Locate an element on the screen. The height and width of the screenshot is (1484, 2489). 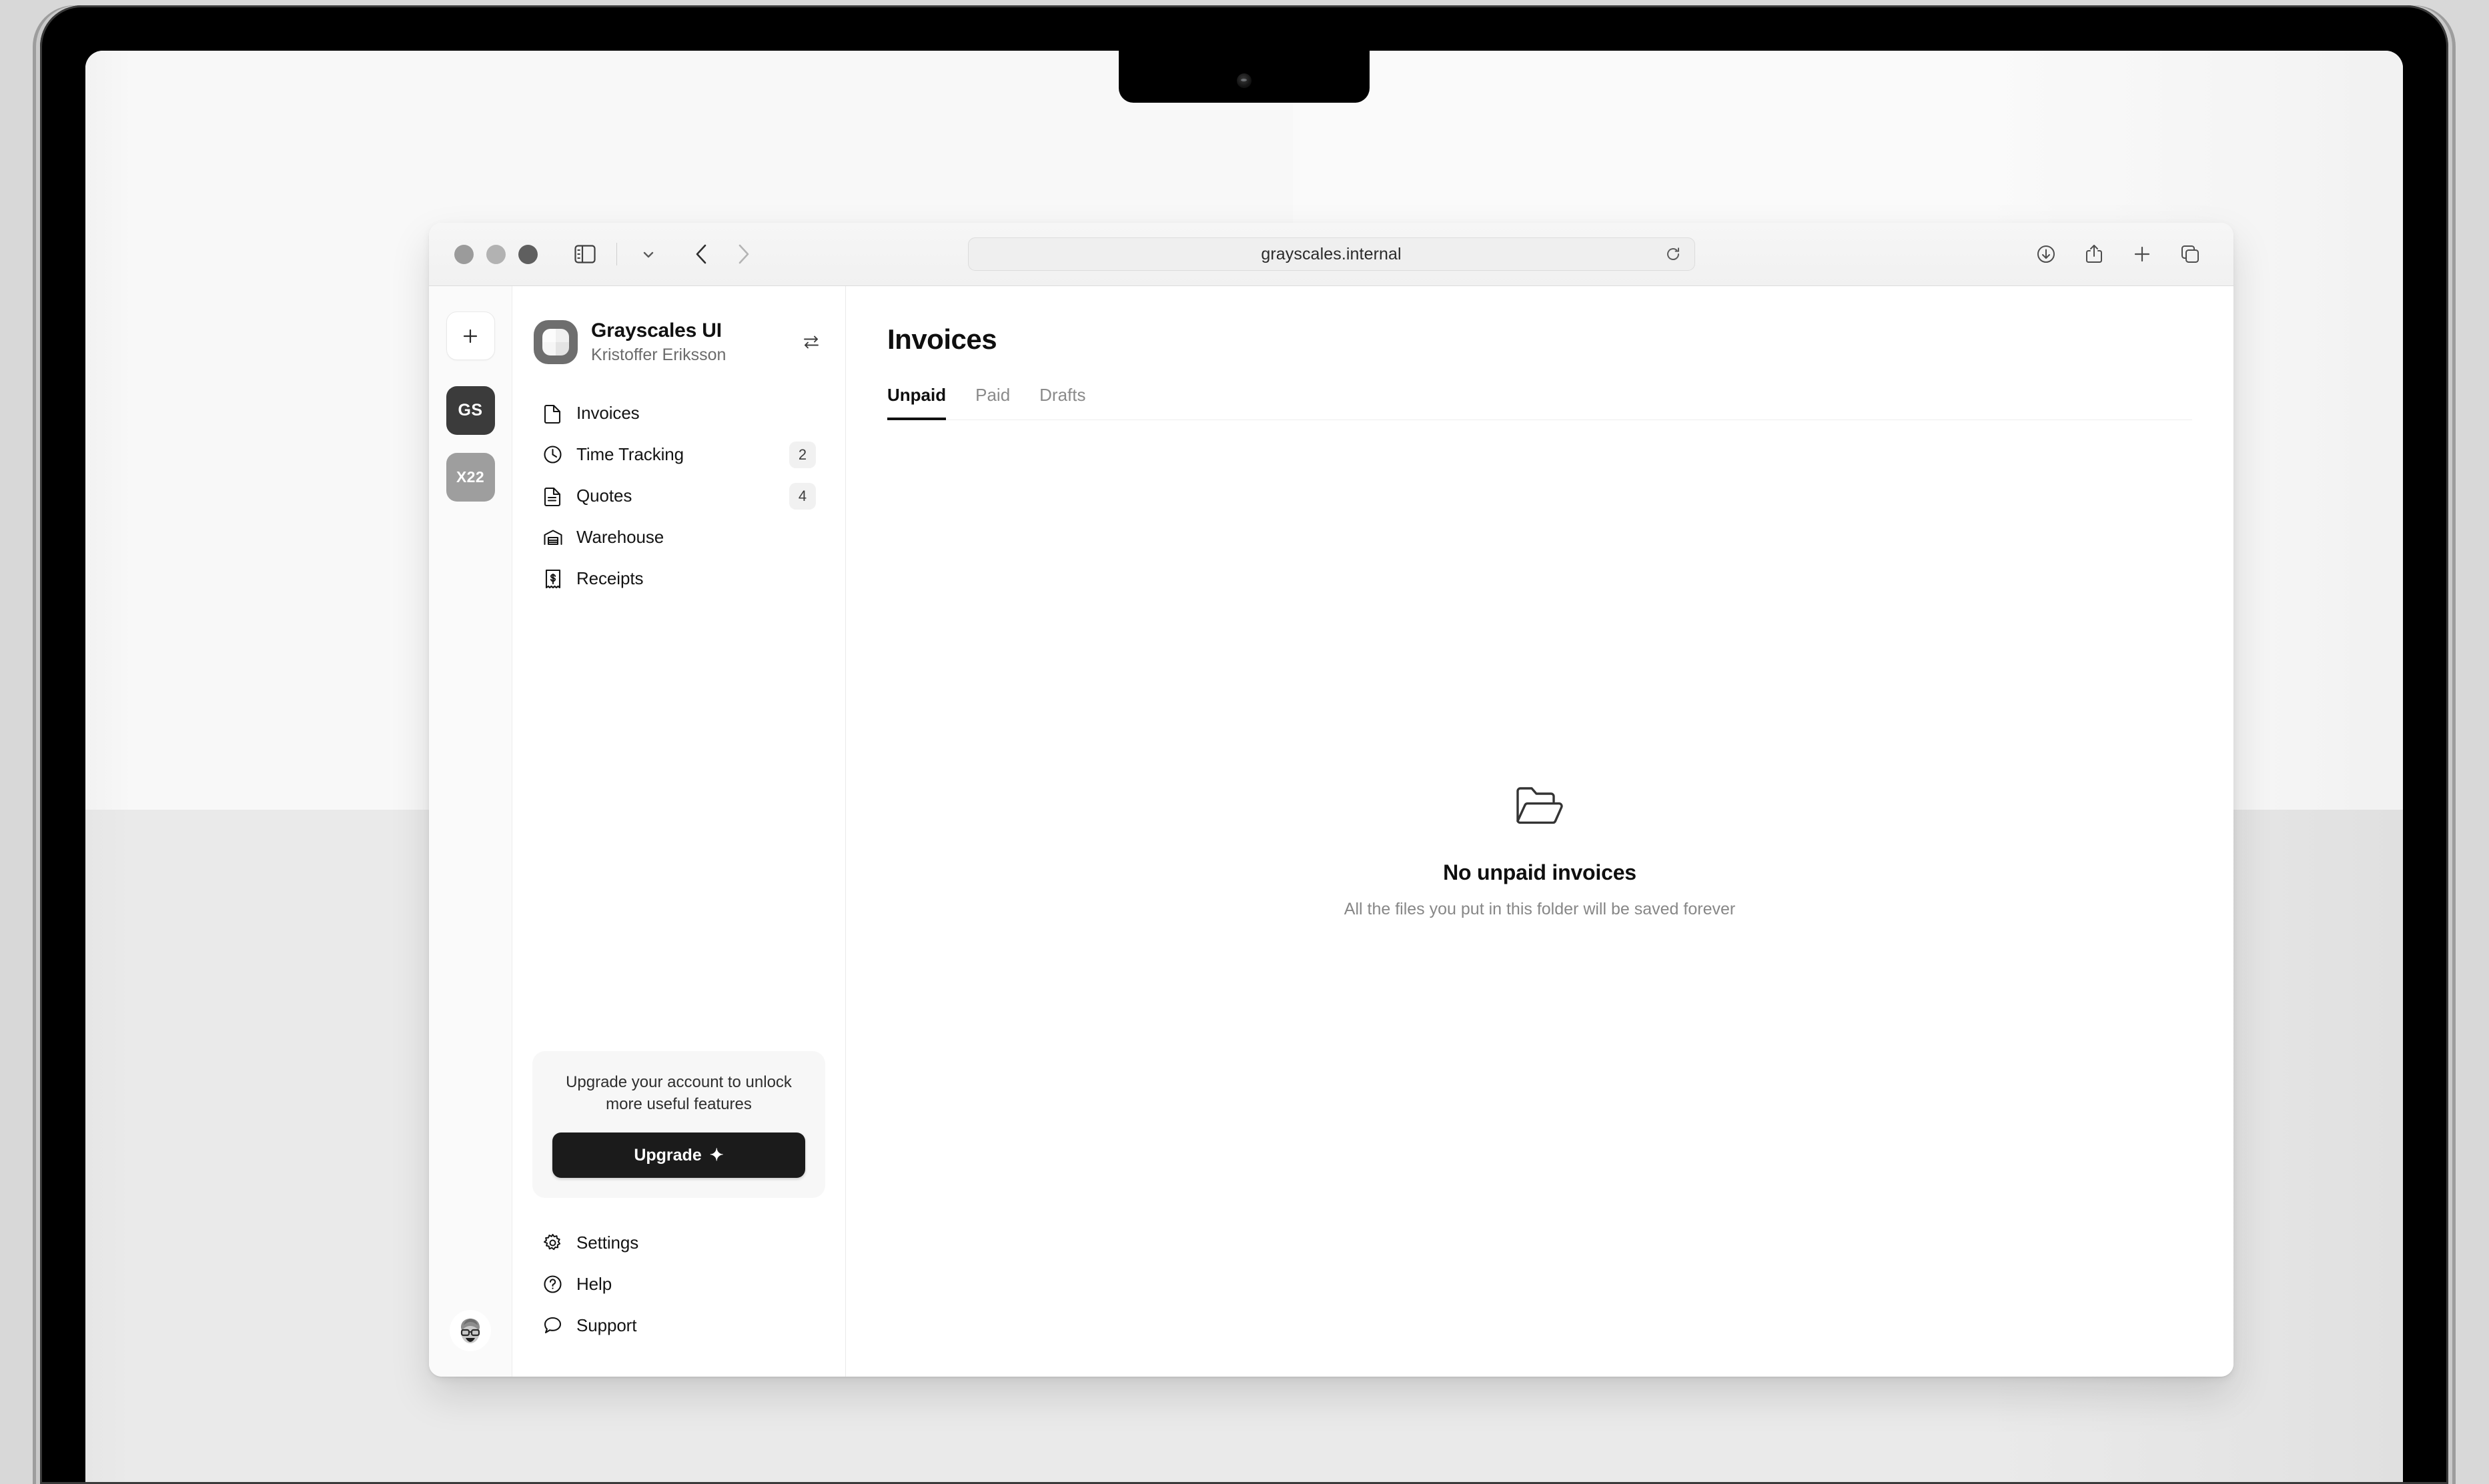
workspace-meta: Grayscales UI Kristoffer Eriksson is located at coordinates (688, 342).